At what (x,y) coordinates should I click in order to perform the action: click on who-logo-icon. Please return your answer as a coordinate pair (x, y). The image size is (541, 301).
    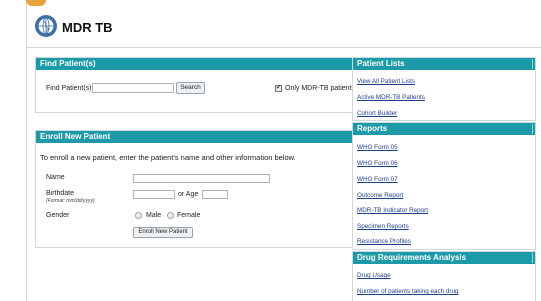
    Looking at the image, I should click on (46, 26).